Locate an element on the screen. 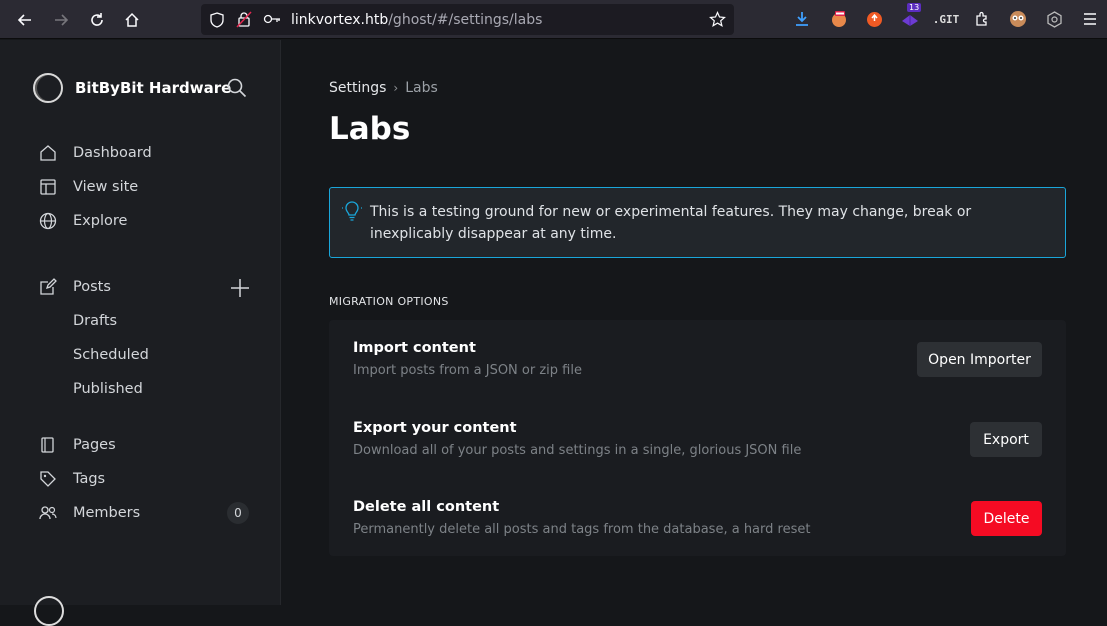 This screenshot has height=626, width=1107. row-title: Delete all content is located at coordinates (426, 507).